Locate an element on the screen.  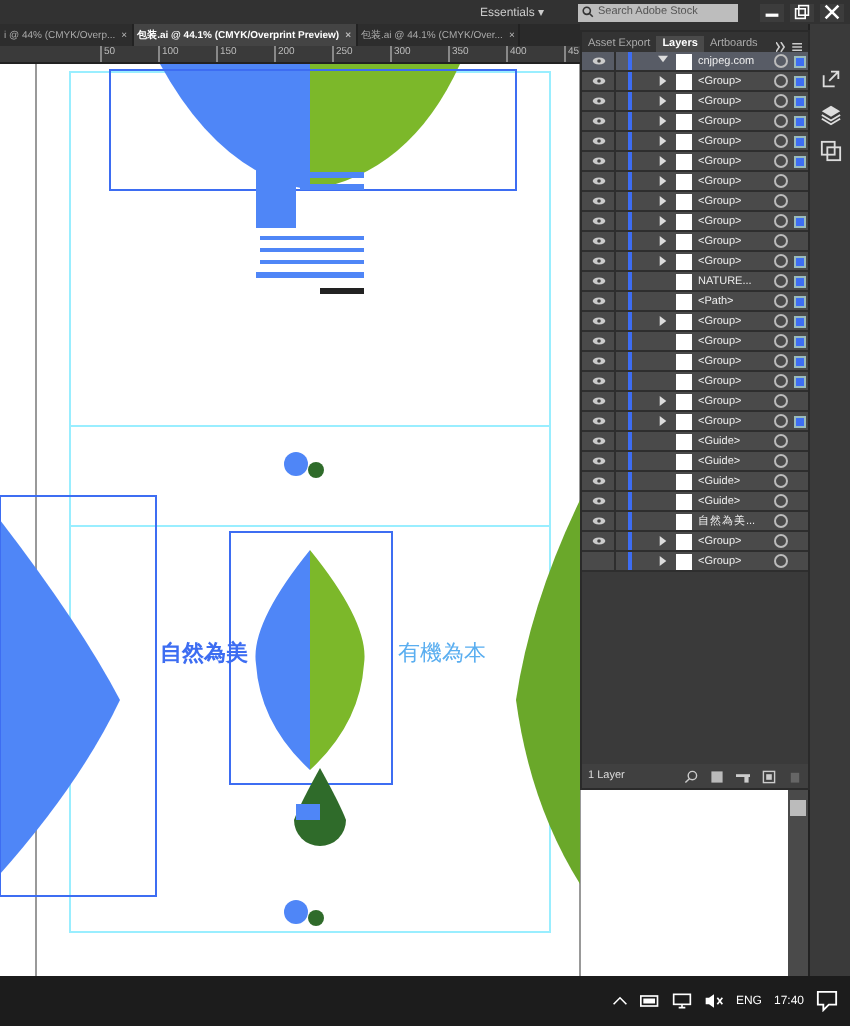
export-icon is located at coordinates (830, 79).